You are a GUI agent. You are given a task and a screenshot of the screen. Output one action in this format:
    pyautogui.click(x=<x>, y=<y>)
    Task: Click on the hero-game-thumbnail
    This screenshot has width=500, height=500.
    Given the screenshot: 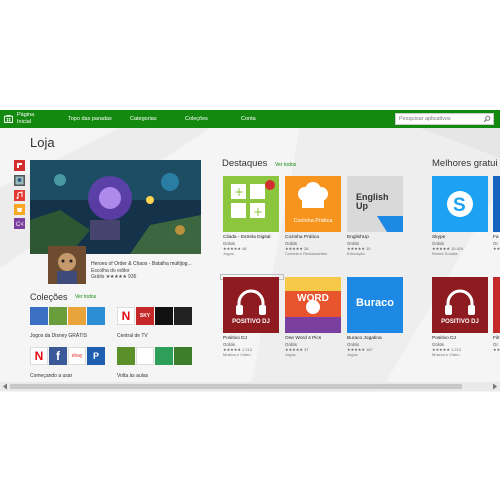 What is the action you would take?
    pyautogui.click(x=67, y=265)
    